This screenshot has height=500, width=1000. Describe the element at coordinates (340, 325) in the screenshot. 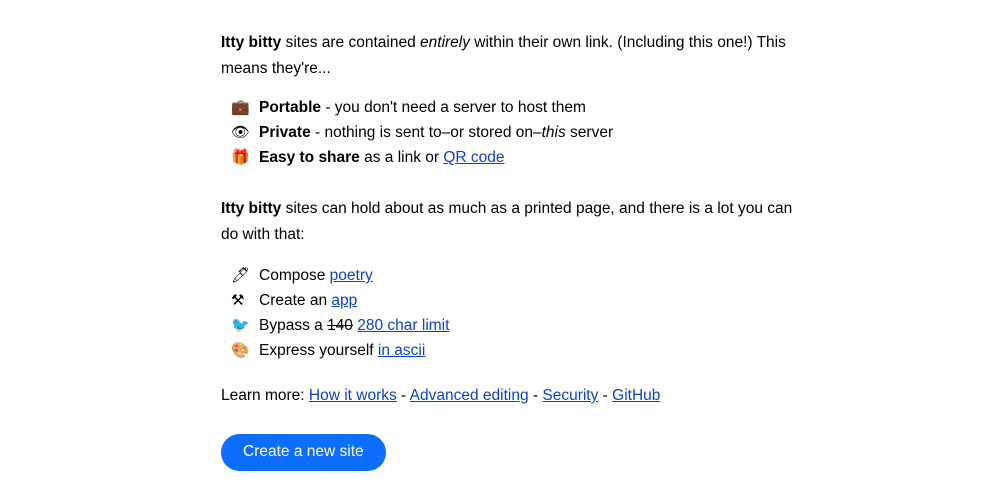

I see `old-char-limit: 140` at that location.